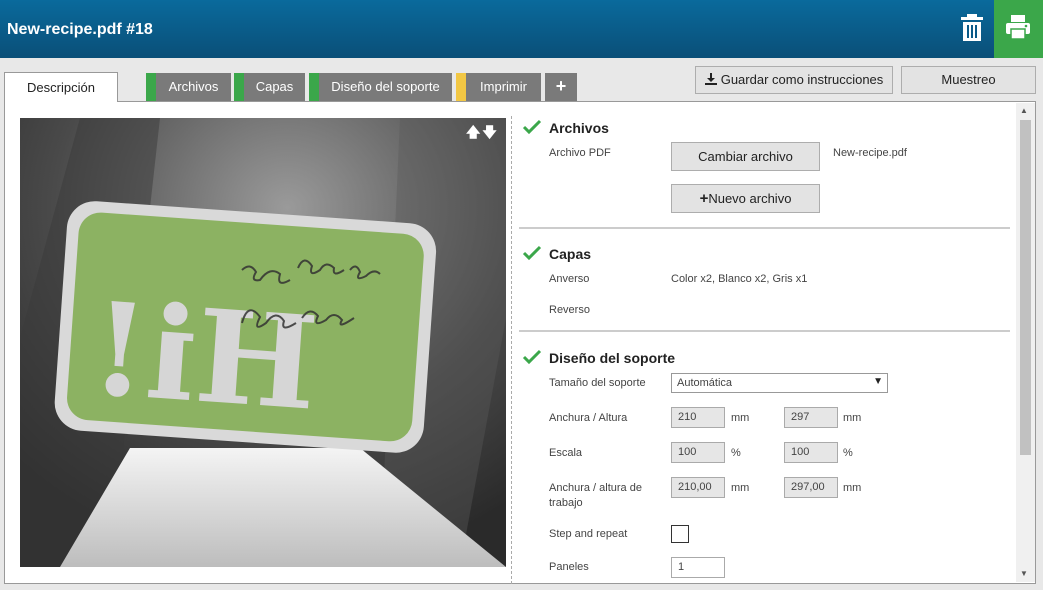 This screenshot has height=590, width=1043. Describe the element at coordinates (745, 156) in the screenshot. I see `change-file-button: Cambiar archivo` at that location.